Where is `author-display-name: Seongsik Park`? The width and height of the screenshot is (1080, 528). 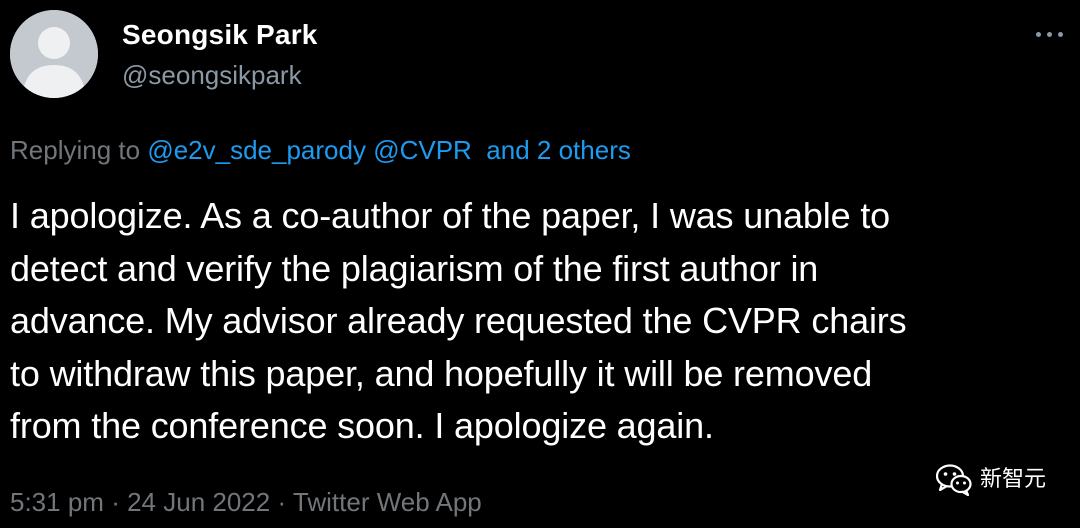
author-display-name: Seongsik Park is located at coordinates (220, 35).